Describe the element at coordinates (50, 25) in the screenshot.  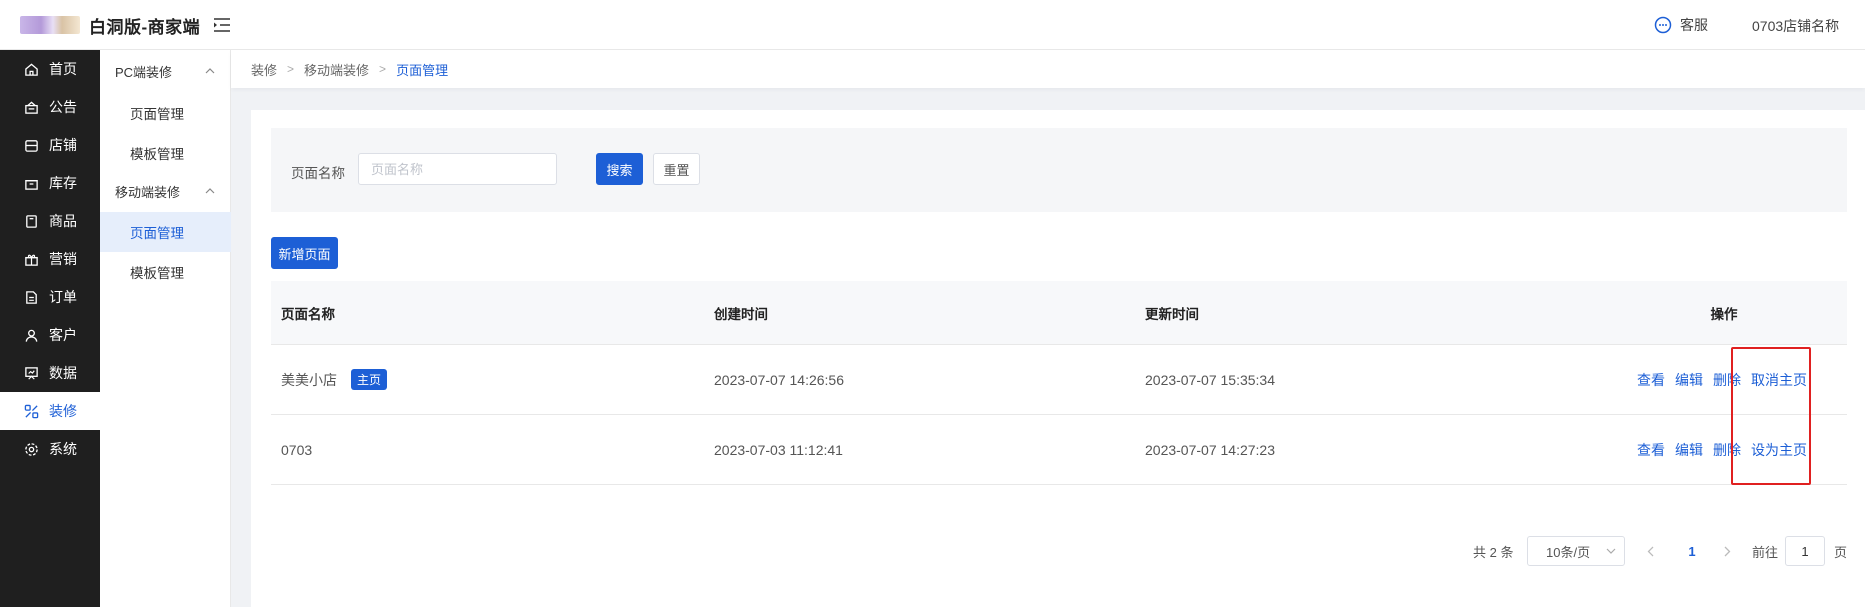
I see `brand-logo` at that location.